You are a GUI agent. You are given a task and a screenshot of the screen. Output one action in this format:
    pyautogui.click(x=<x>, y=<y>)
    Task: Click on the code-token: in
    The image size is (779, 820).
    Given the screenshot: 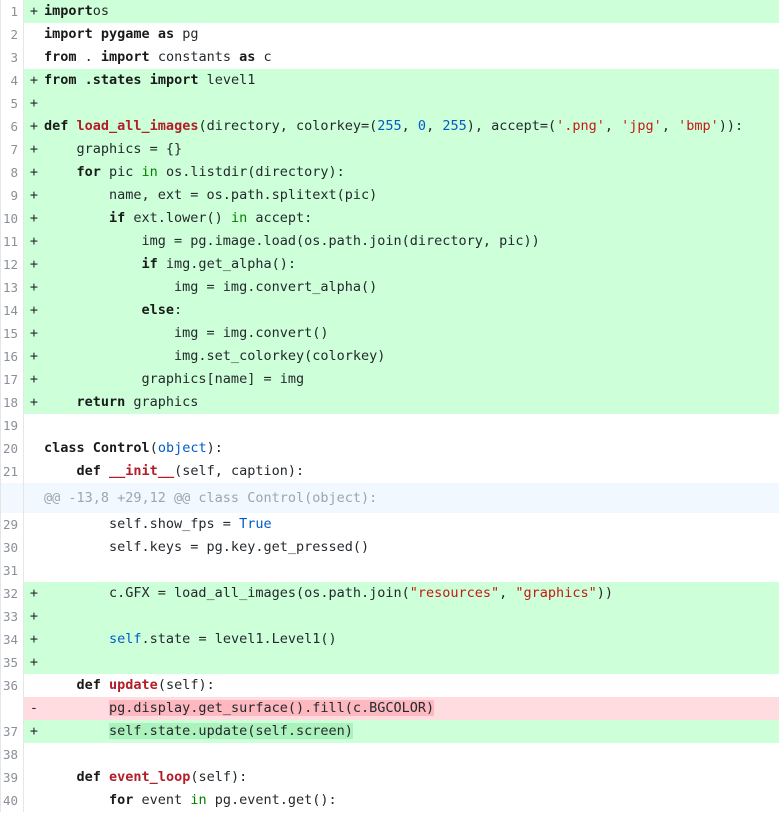 What is the action you would take?
    pyautogui.click(x=149, y=172)
    